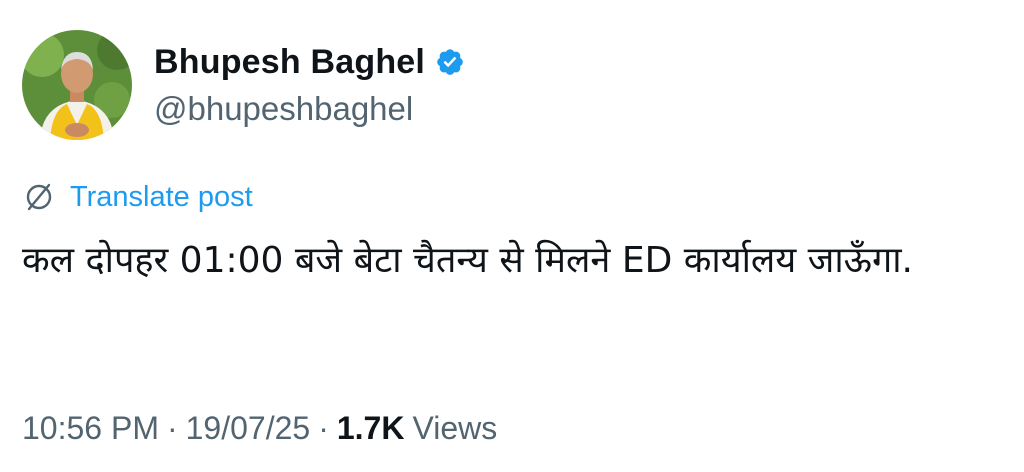 The image size is (1024, 472). I want to click on translate-post-link: Translate post, so click(137, 197).